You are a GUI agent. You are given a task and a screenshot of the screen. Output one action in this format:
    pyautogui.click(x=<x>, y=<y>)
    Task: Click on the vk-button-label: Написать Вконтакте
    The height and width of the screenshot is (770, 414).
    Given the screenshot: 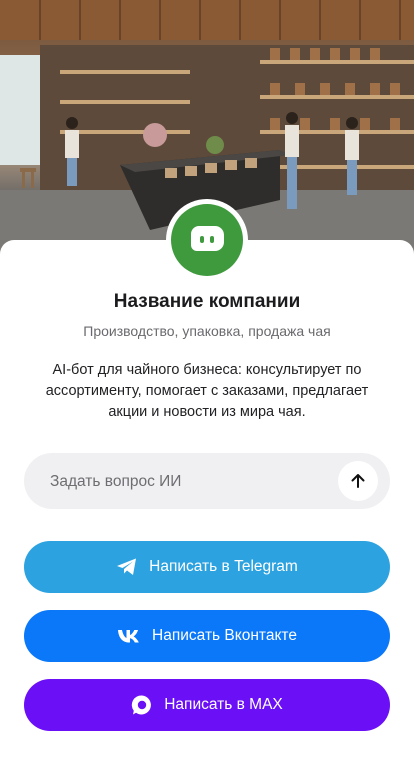 What is the action you would take?
    pyautogui.click(x=224, y=635)
    